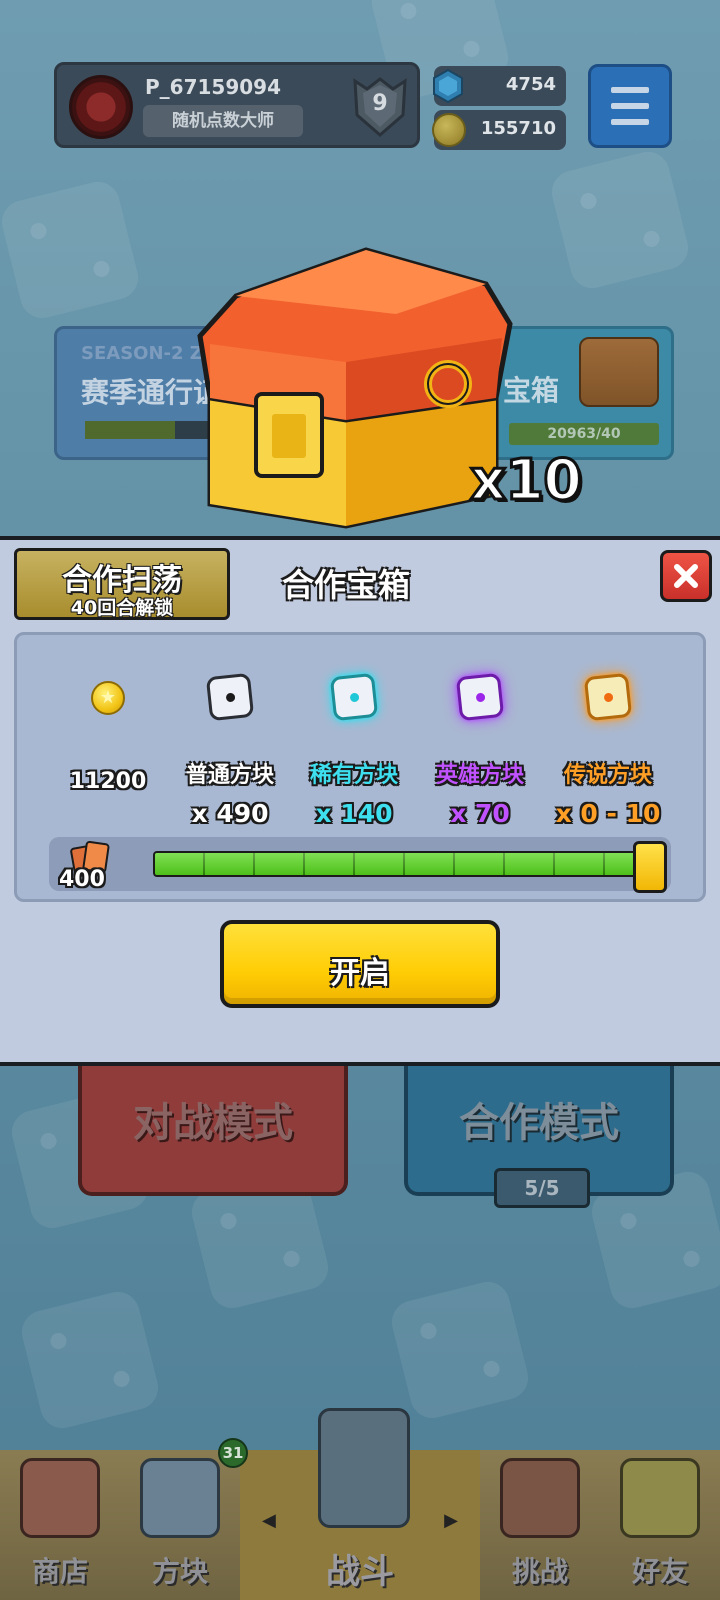 The image size is (720, 1600). Describe the element at coordinates (518, 128) in the screenshot. I see `gold-amount: 155710` at that location.